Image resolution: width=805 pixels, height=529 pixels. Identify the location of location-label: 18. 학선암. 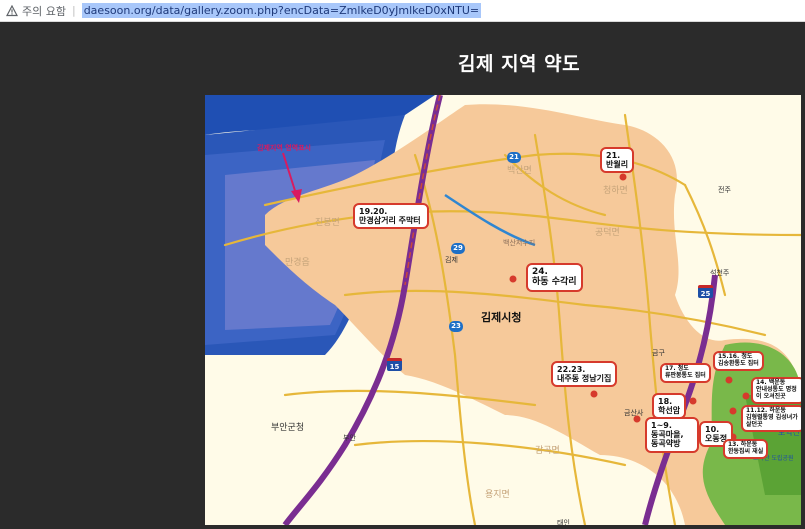
(669, 406).